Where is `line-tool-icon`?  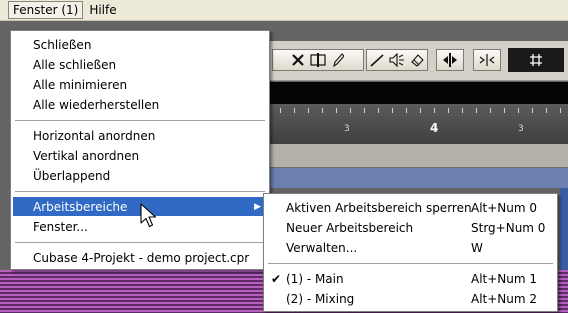 line-tool-icon is located at coordinates (377, 60).